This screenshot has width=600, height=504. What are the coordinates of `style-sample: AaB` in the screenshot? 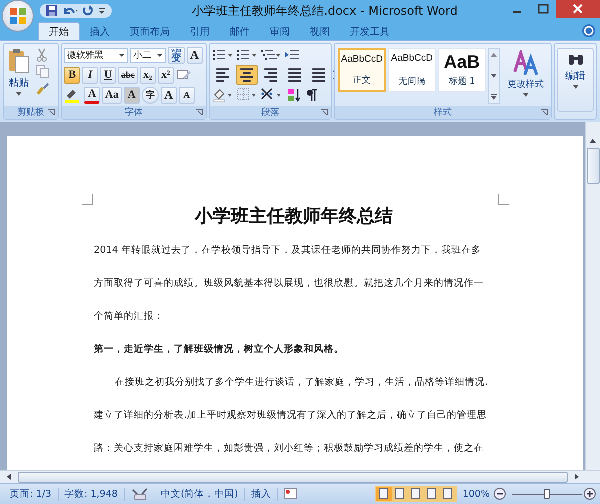 It's located at (462, 62).